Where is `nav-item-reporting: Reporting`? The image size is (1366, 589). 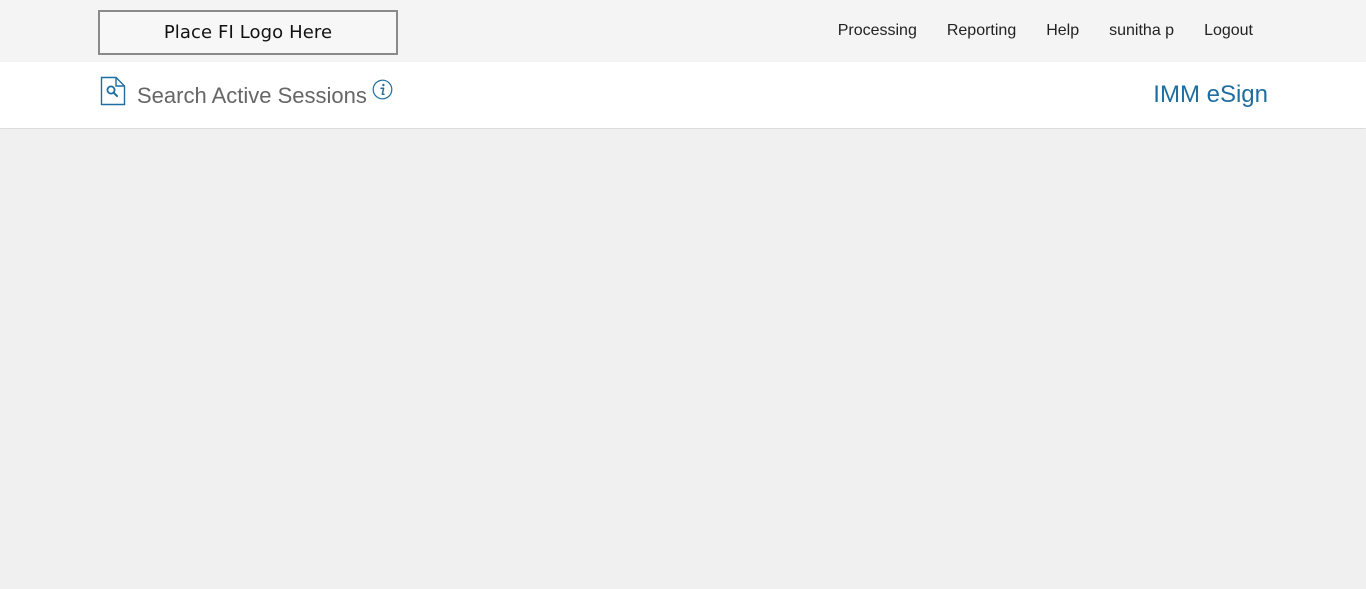 nav-item-reporting: Reporting is located at coordinates (981, 31).